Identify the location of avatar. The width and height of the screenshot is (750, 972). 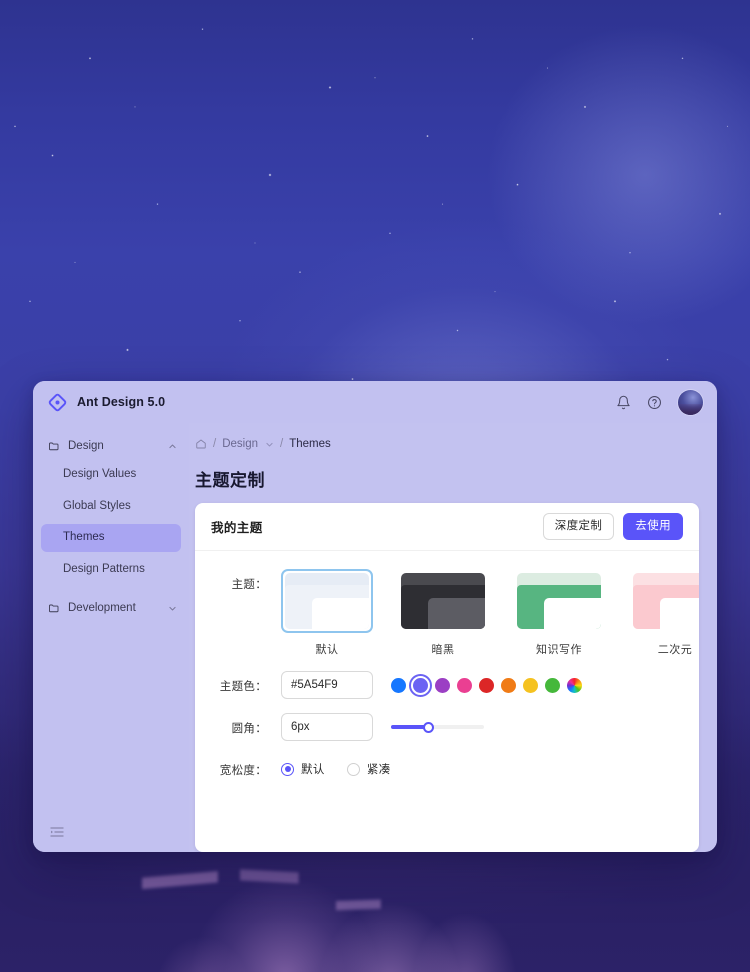
(690, 402).